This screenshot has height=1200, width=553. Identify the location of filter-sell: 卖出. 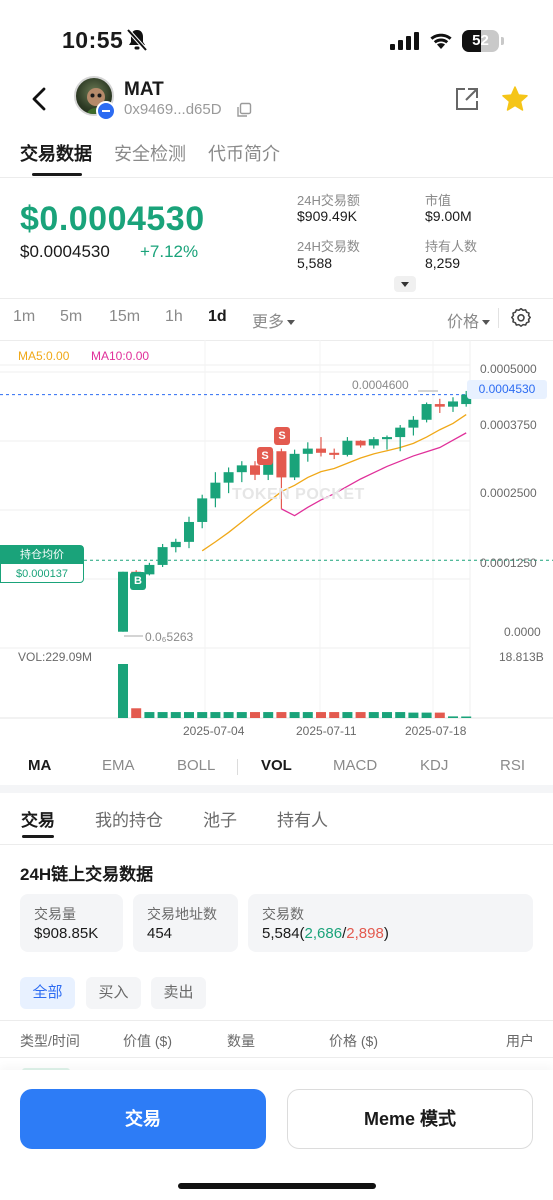
(178, 993).